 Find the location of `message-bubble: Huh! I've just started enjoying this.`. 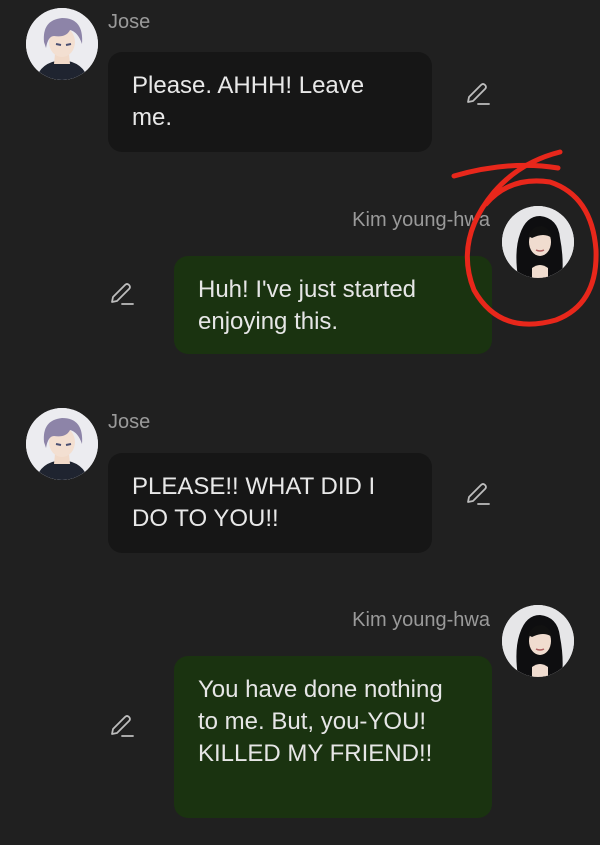

message-bubble: Huh! I've just started enjoying this. is located at coordinates (333, 305).